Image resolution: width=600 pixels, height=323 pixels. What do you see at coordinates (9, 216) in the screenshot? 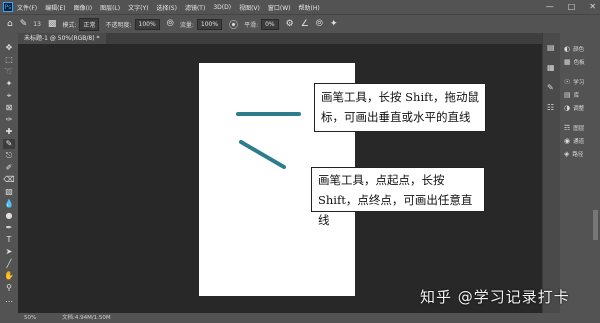
I see `dodge-tool-icon: ●` at bounding box center [9, 216].